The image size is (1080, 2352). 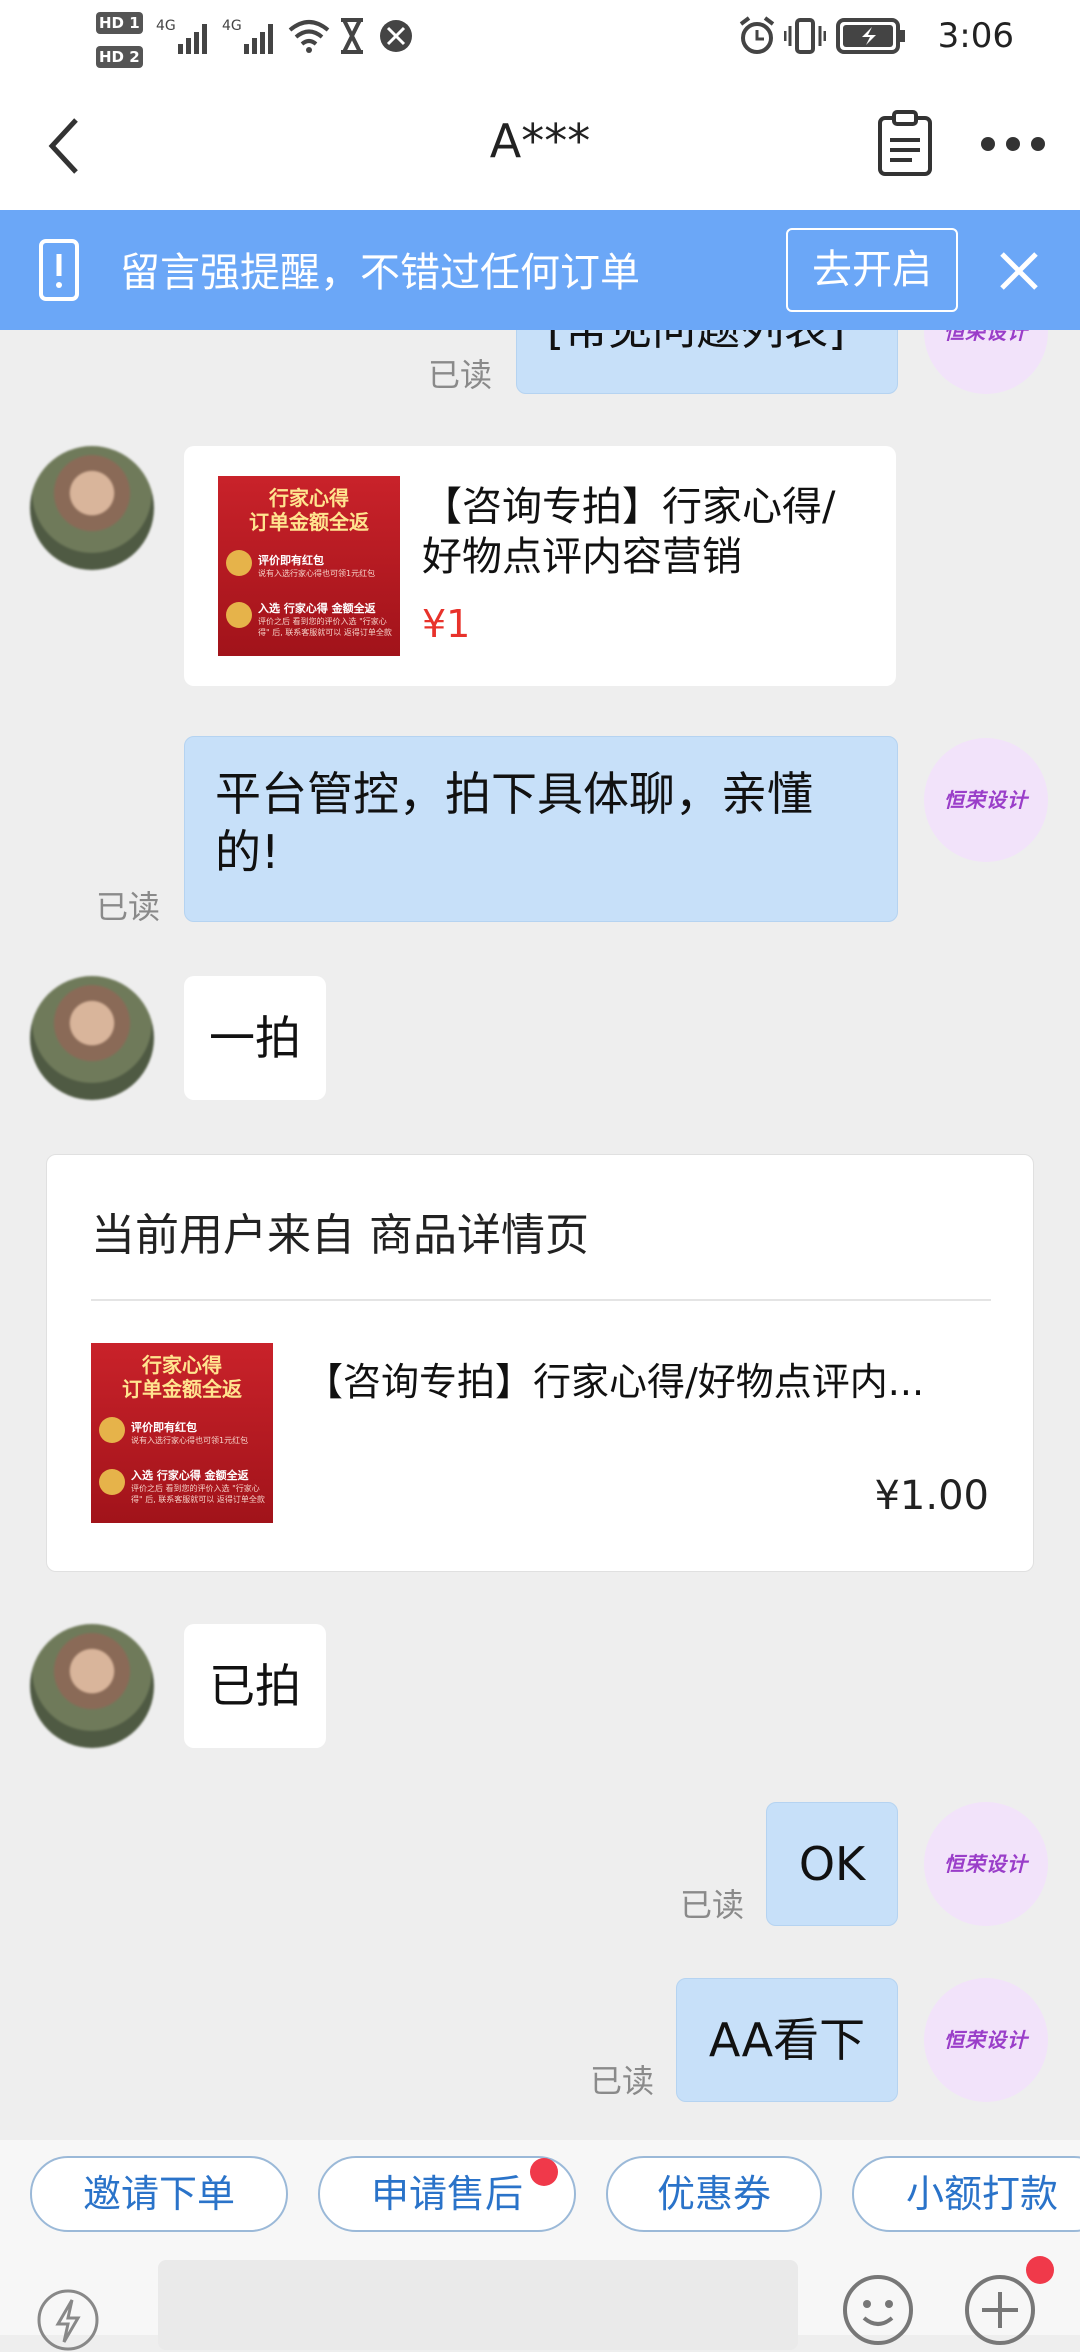 What do you see at coordinates (446, 624) in the screenshot?
I see `product-price: ¥1` at bounding box center [446, 624].